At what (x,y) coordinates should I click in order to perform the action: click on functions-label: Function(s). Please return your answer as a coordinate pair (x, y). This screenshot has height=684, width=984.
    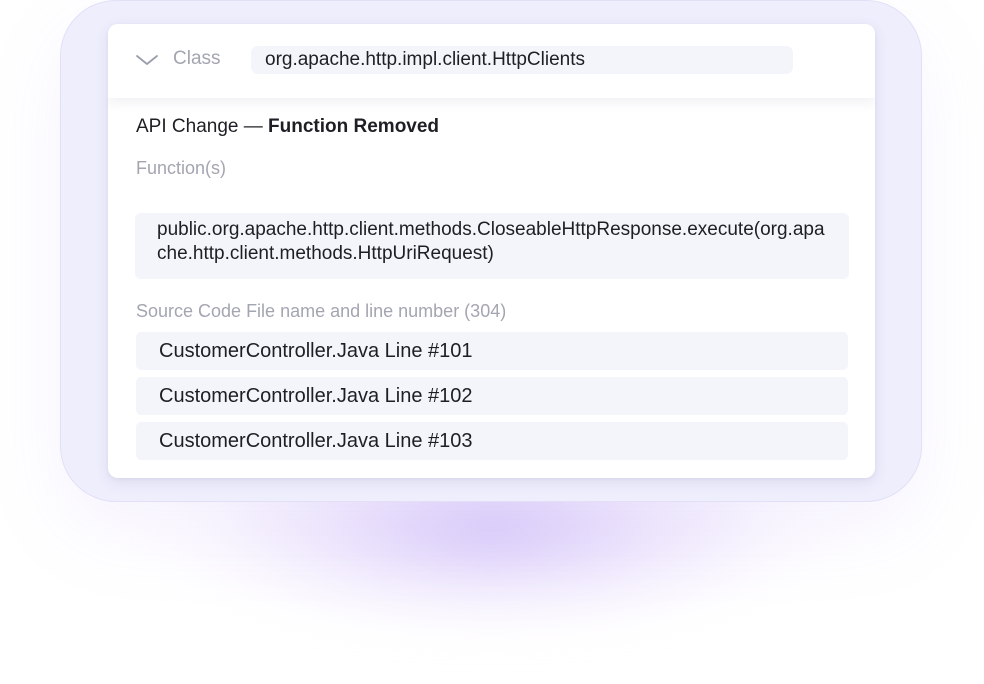
    Looking at the image, I should click on (181, 168).